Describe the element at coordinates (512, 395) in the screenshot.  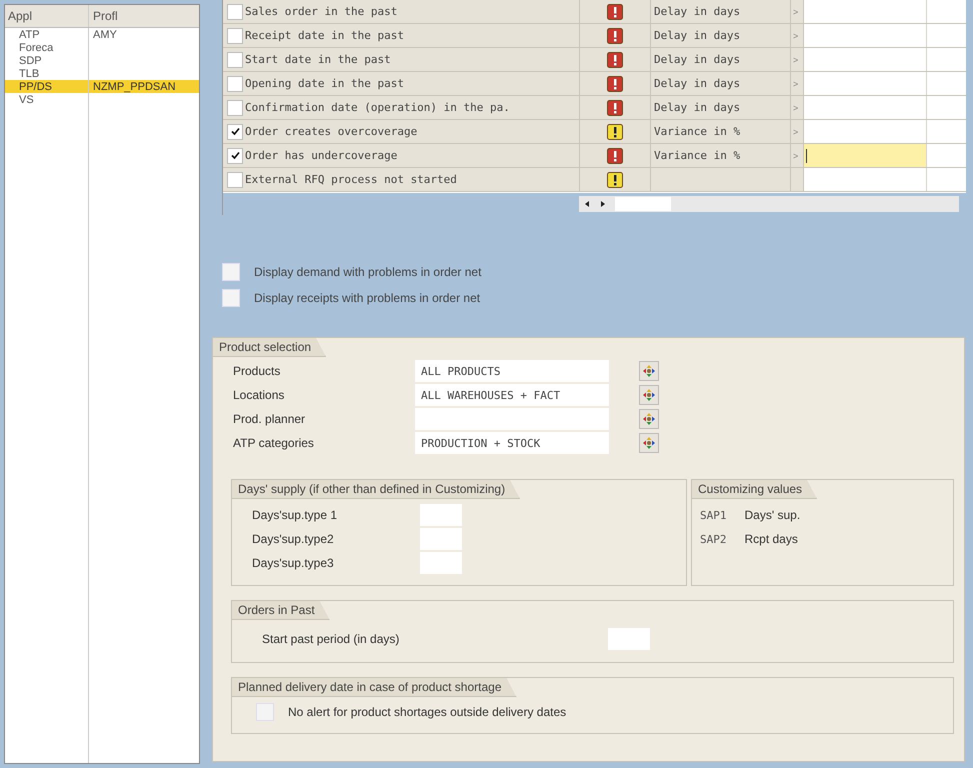
I see `input-field: ALL WAREHOUSES + FACT` at that location.